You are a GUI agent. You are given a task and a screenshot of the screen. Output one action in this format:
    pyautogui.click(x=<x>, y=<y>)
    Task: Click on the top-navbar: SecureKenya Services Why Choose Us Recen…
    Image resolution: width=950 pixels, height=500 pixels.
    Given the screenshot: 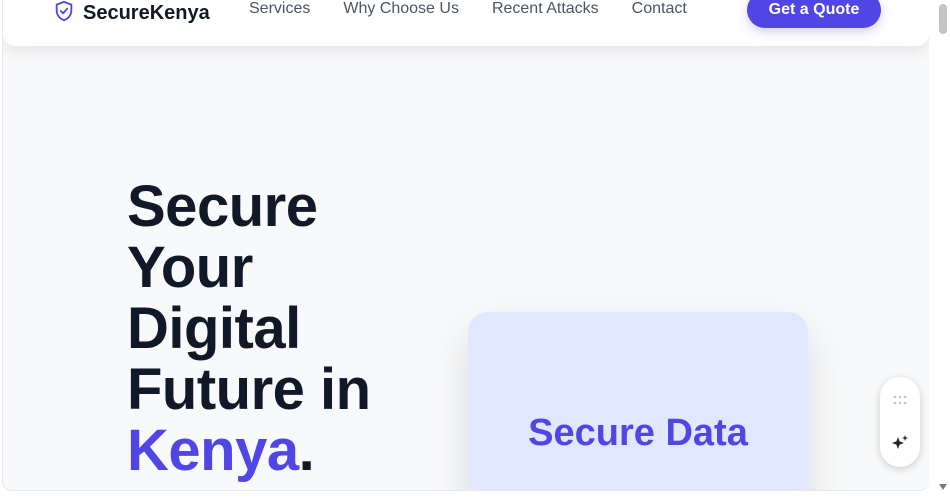 What is the action you would take?
    pyautogui.click(x=466, y=23)
    